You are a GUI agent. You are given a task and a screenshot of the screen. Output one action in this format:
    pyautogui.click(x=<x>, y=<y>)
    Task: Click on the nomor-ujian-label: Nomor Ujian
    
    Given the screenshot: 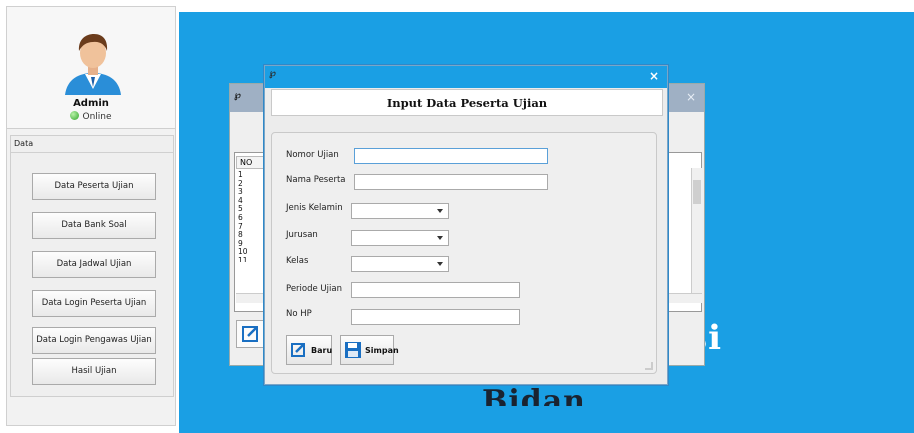 What is the action you would take?
    pyautogui.click(x=312, y=155)
    